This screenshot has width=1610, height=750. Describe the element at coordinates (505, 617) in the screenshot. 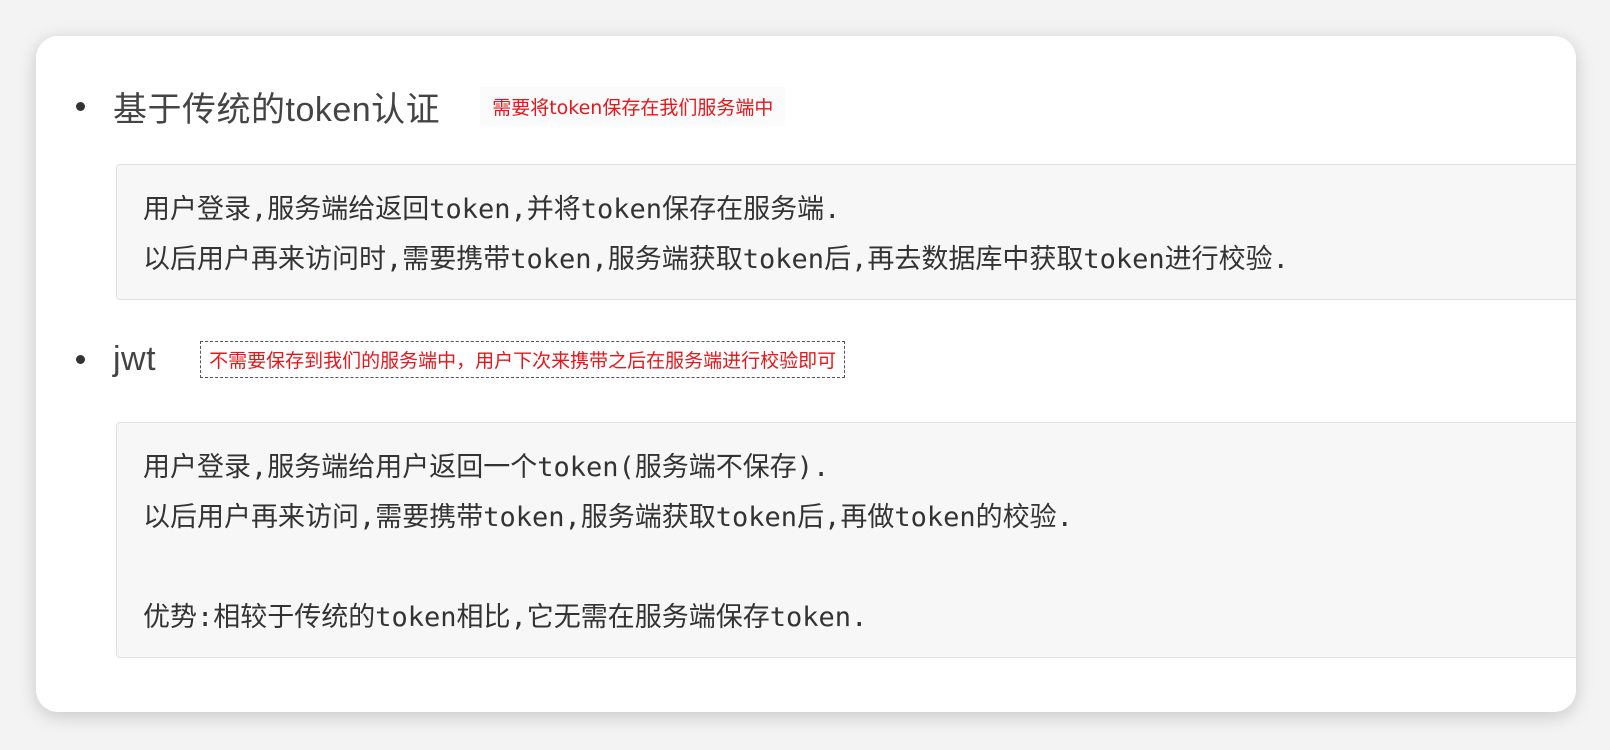

I see `code-line: 优势:相较于传统的token相比,它无需在服务端保存token.` at that location.